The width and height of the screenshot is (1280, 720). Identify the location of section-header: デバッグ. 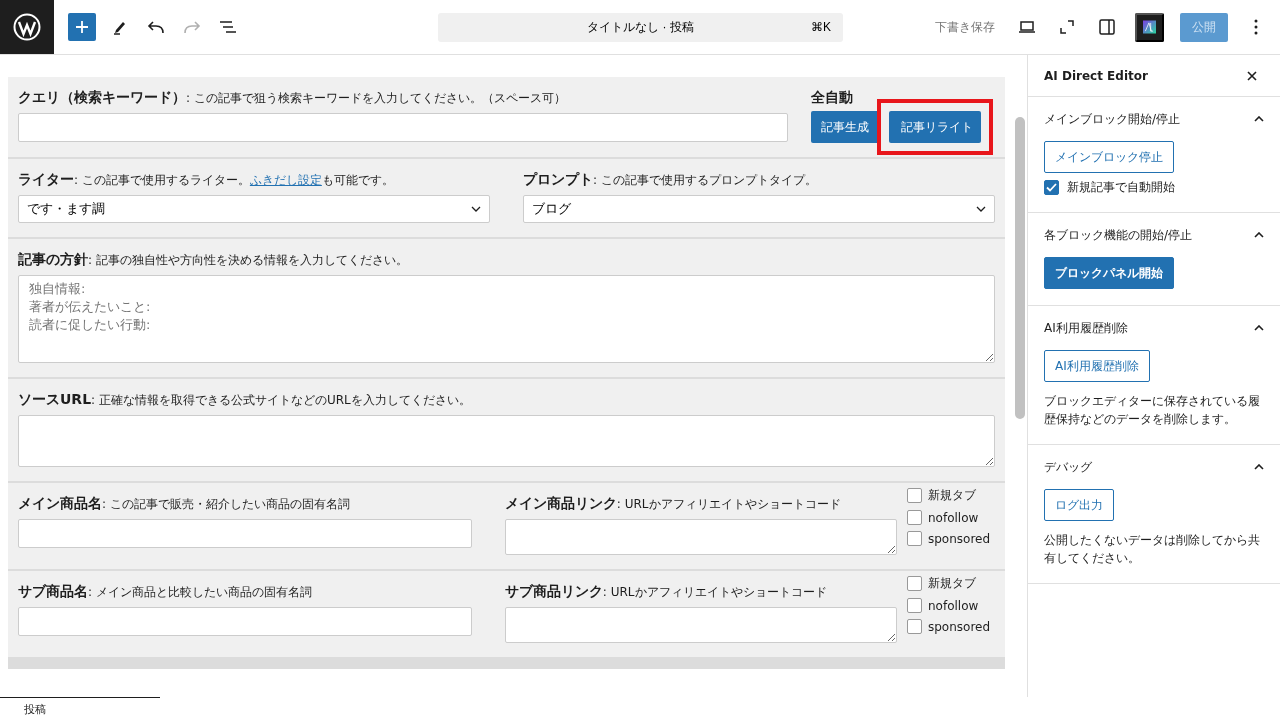
(1154, 467).